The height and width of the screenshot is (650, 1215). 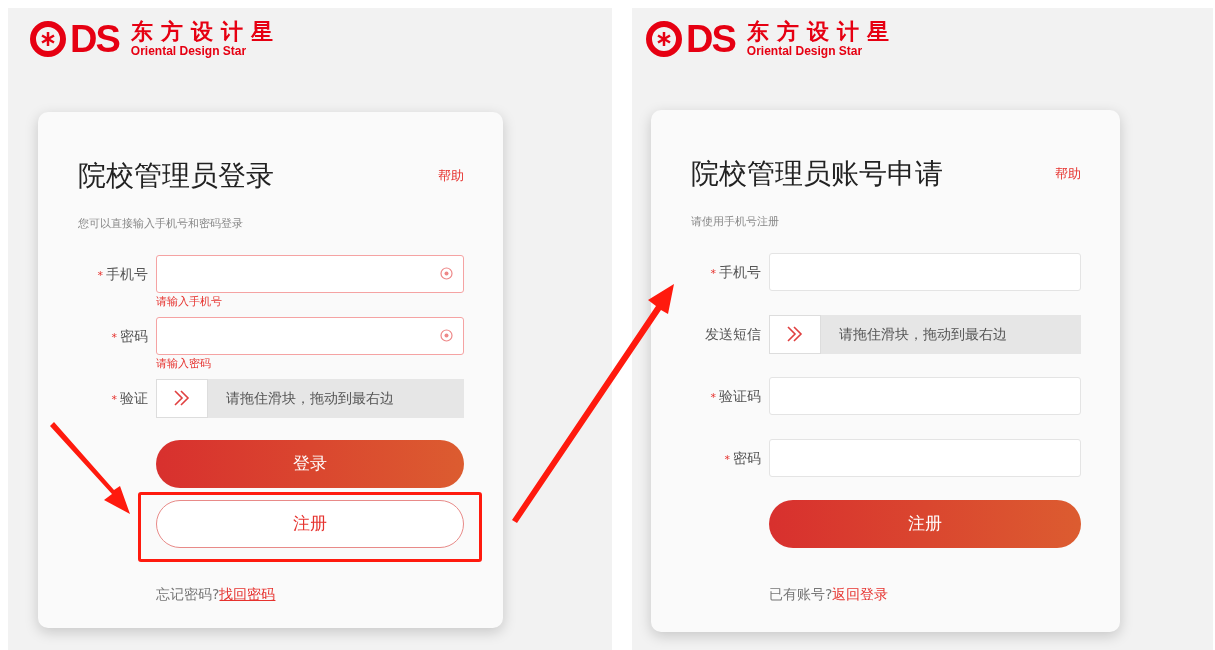 What do you see at coordinates (184, 363) in the screenshot?
I see `error-message: 请输入密码` at bounding box center [184, 363].